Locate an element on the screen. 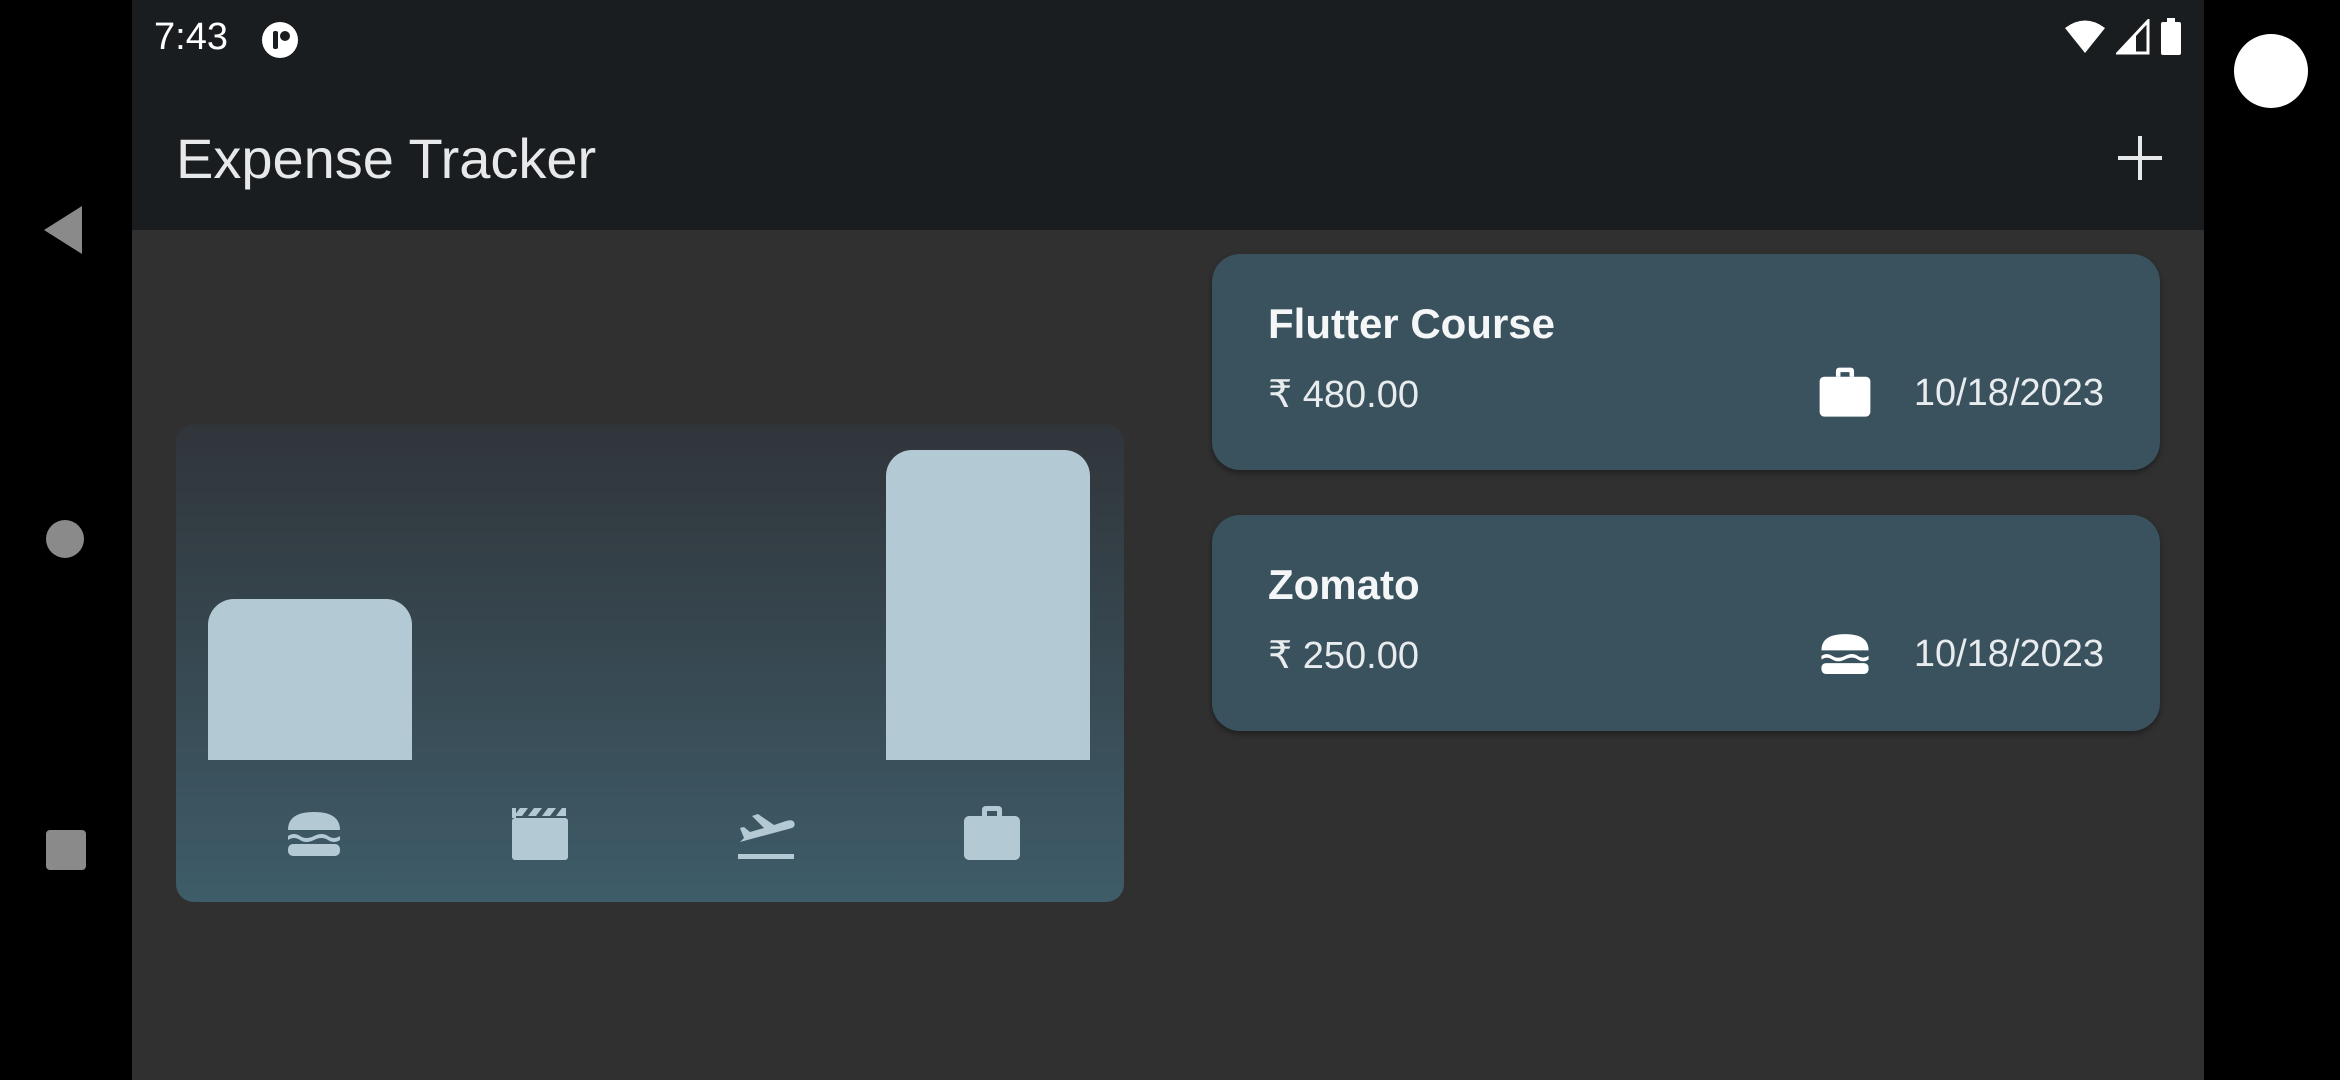  expense-amount: ₹ 250.00 is located at coordinates (1343, 656).